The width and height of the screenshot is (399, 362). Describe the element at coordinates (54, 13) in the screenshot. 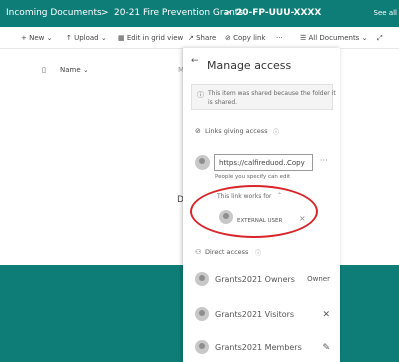

I see `breadcrumb-incoming-documents: Incoming Documents` at that location.